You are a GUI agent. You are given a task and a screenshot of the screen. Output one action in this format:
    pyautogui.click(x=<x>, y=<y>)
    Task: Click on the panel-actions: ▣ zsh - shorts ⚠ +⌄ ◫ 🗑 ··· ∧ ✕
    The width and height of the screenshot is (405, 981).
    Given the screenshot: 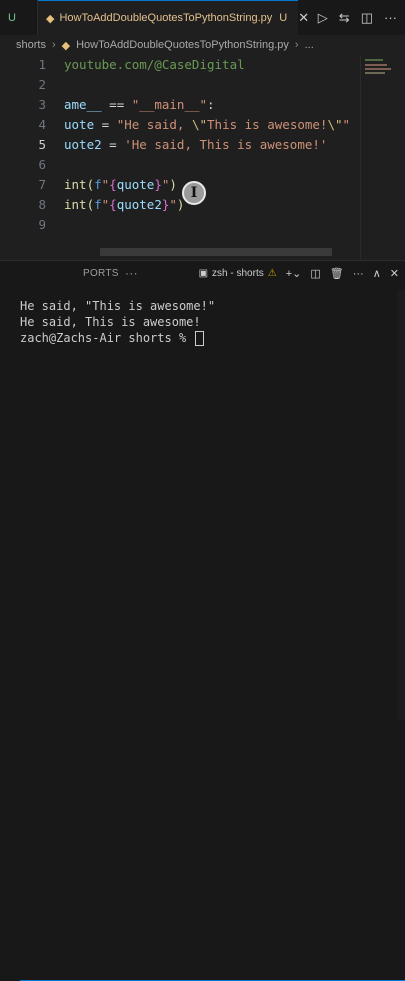 What is the action you would take?
    pyautogui.click(x=299, y=273)
    